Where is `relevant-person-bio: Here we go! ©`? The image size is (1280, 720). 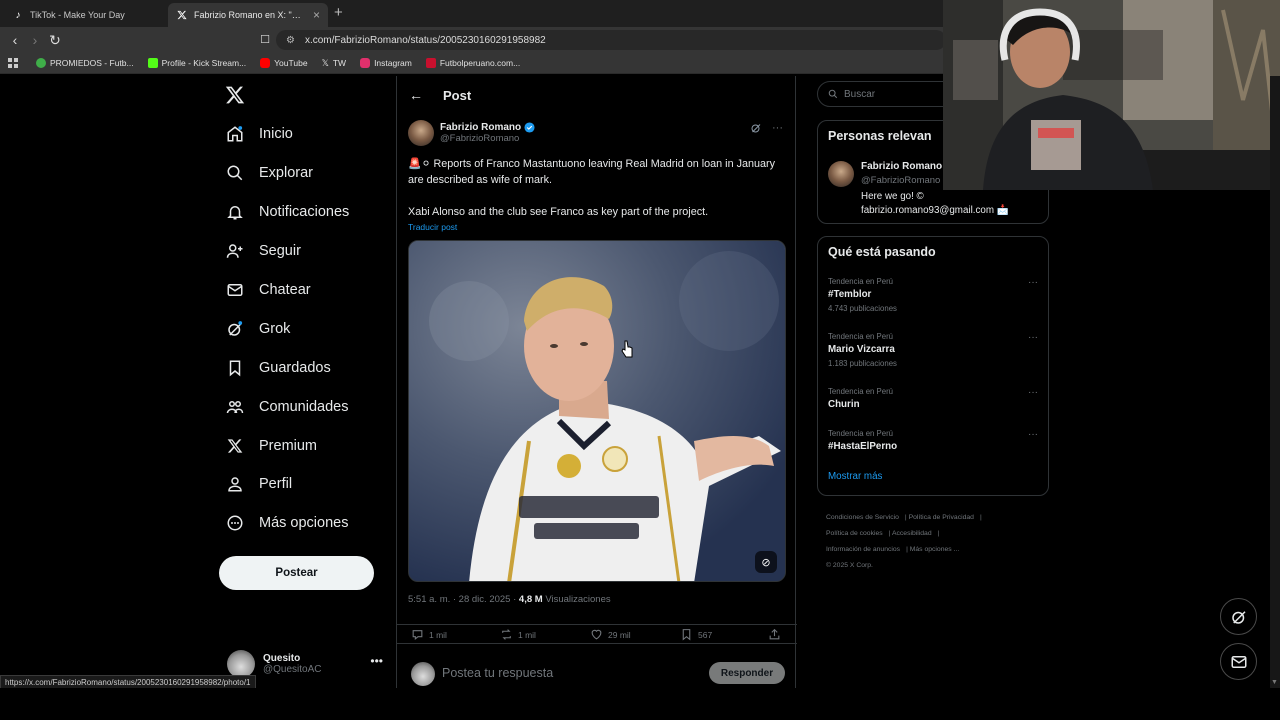
relevant-person-bio: Here we go! © is located at coordinates (892, 196).